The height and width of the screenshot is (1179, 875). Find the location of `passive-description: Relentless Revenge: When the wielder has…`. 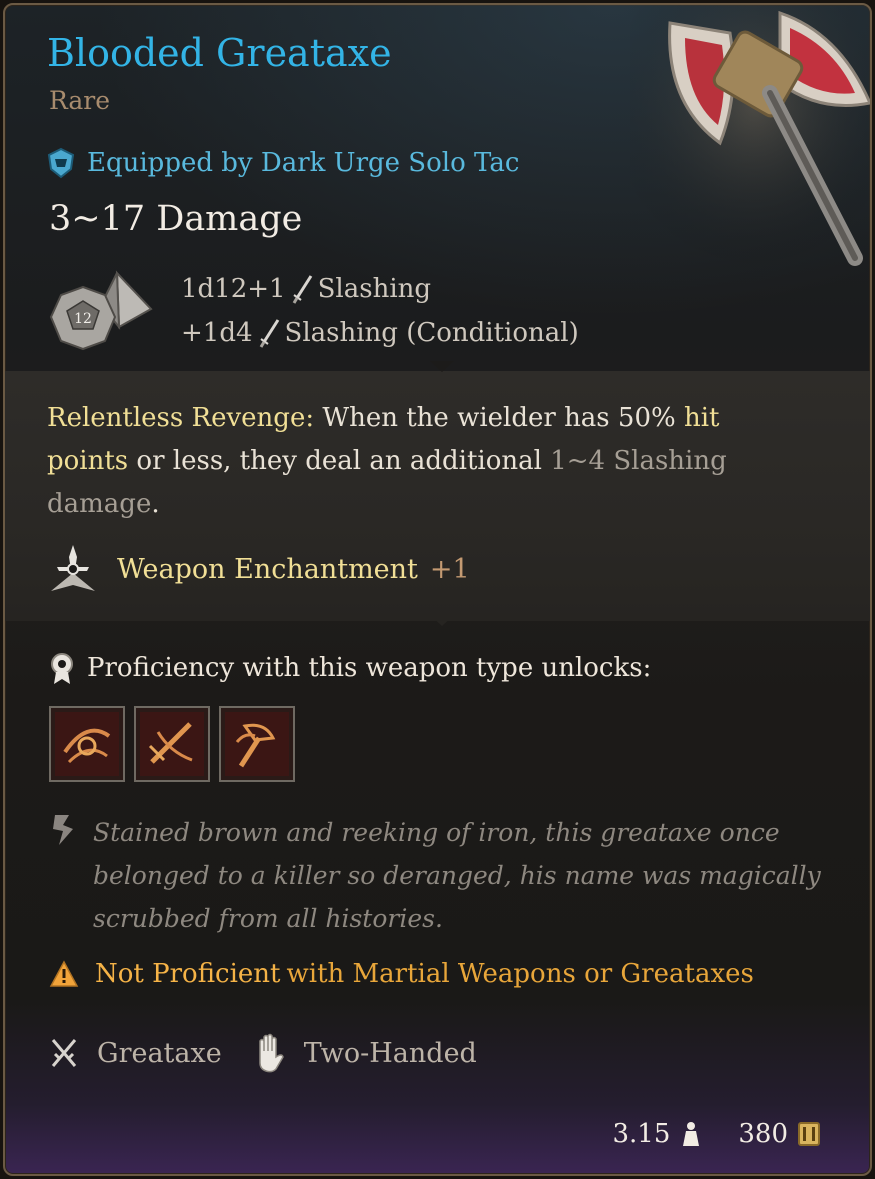

passive-description: Relentless Revenge: When the wielder has… is located at coordinates (397, 461).